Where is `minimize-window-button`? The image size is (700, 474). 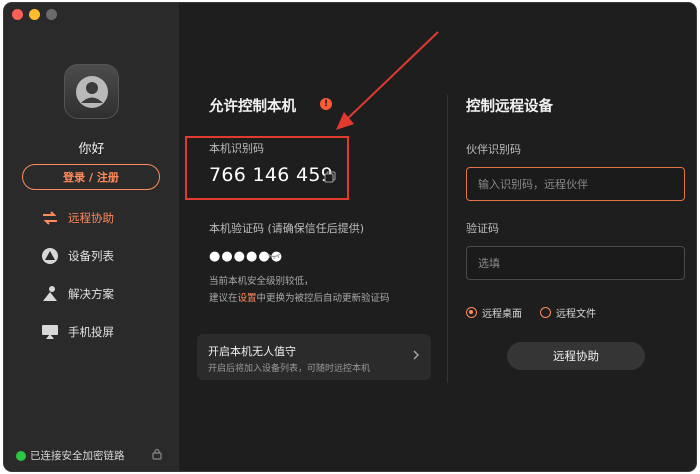
minimize-window-button is located at coordinates (34, 14).